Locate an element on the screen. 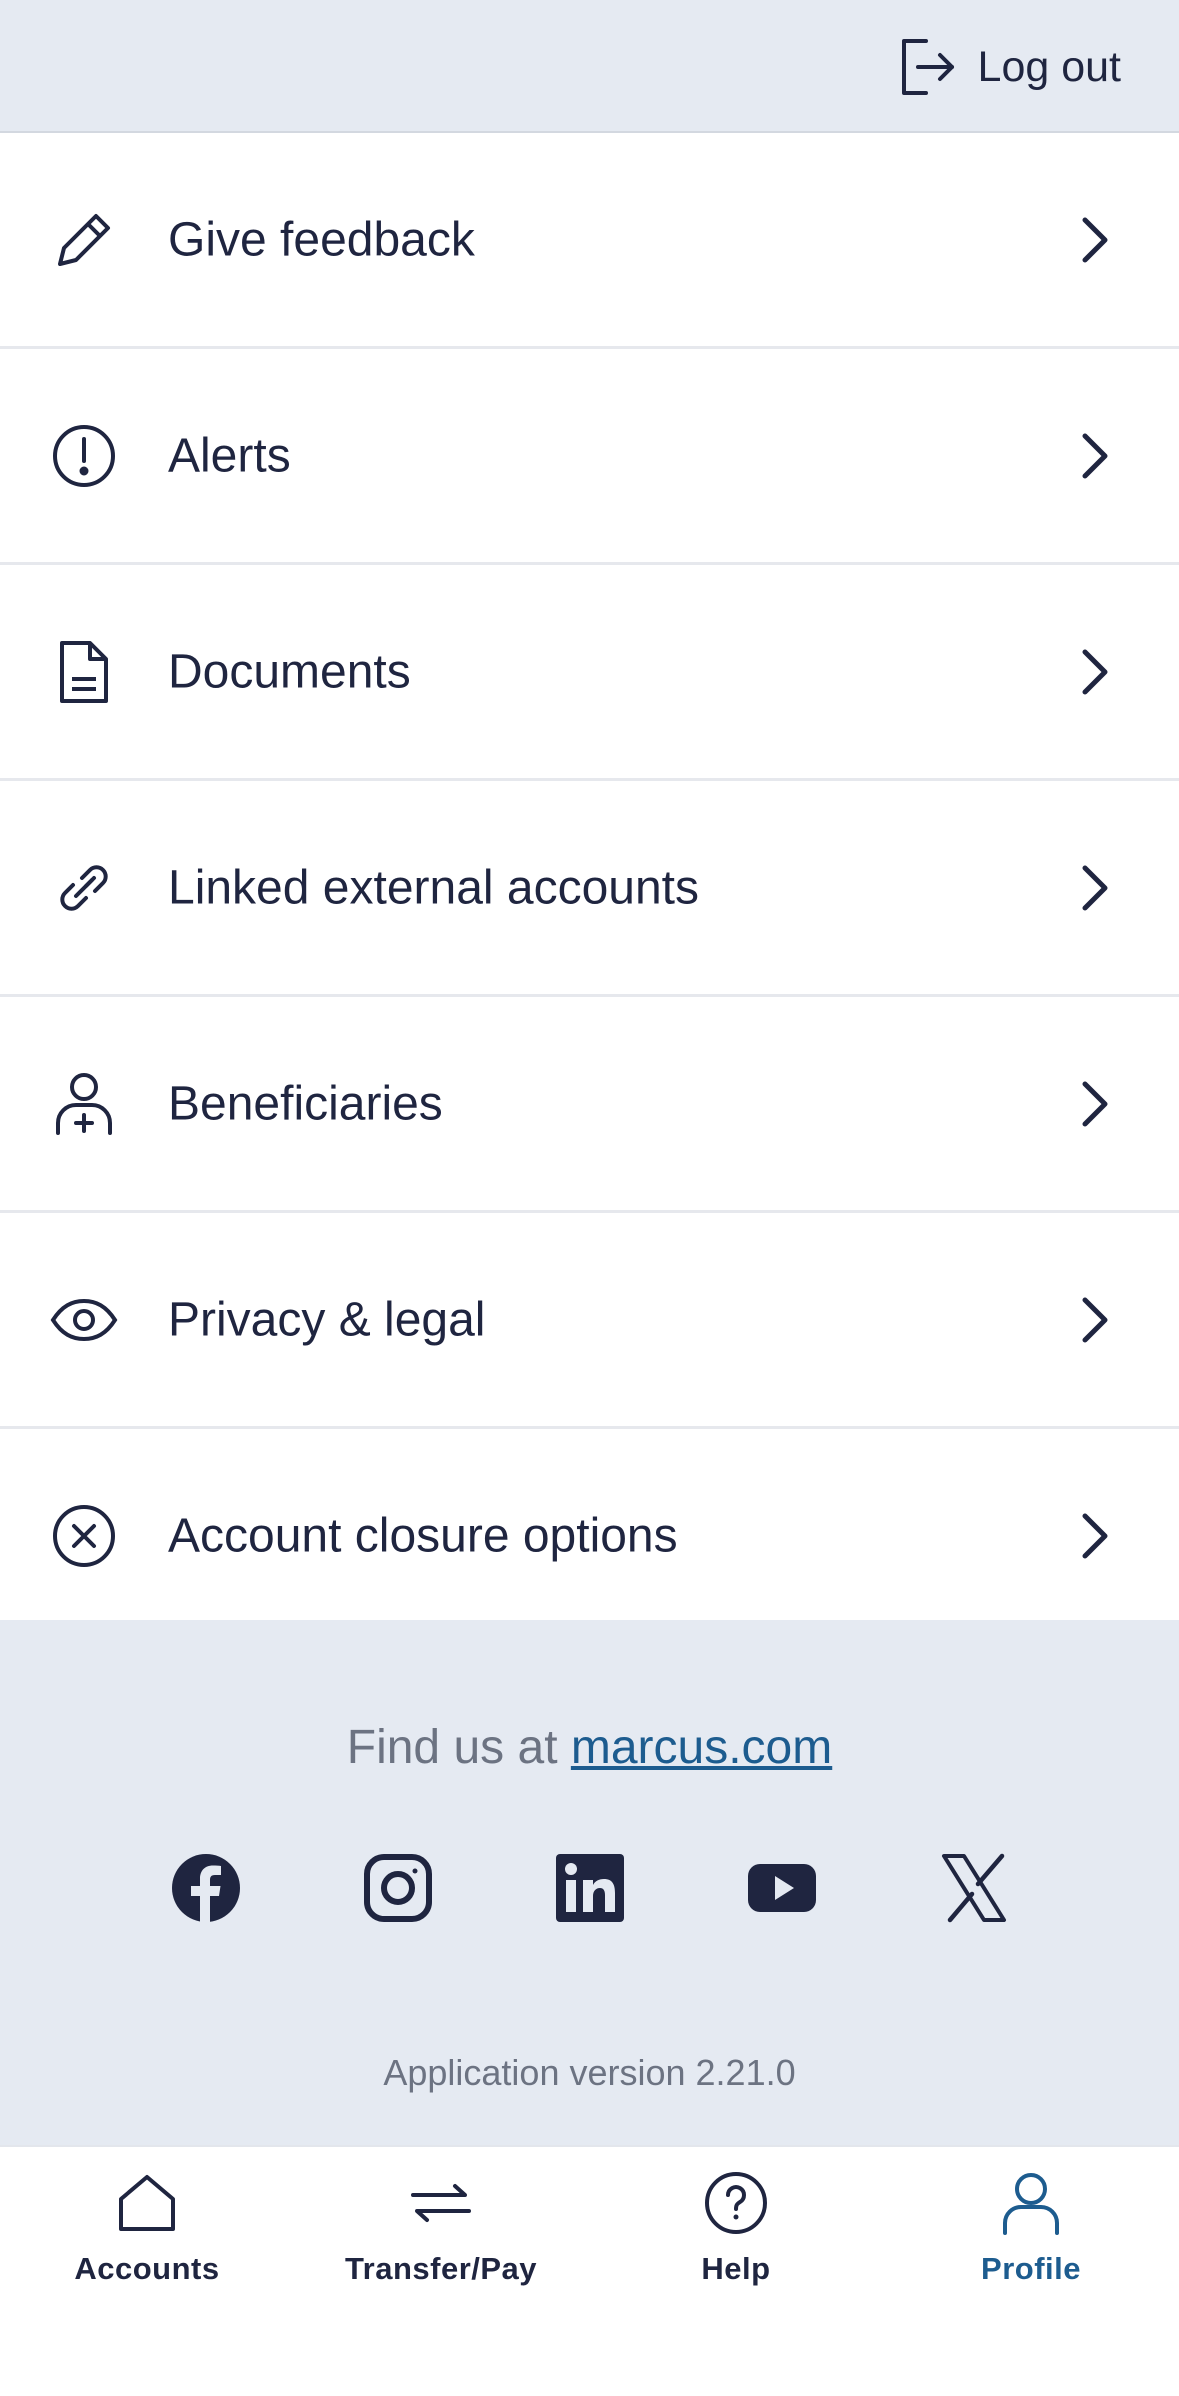  tab-label: Transfer/Pay is located at coordinates (441, 2268).